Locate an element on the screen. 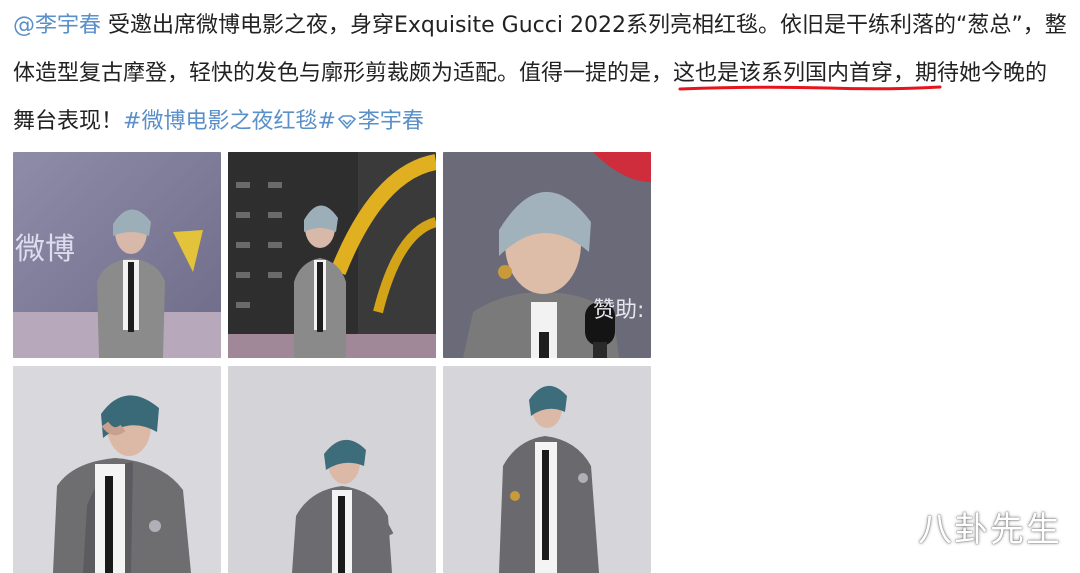  user-tag-label: 李宇春 is located at coordinates (390, 121).